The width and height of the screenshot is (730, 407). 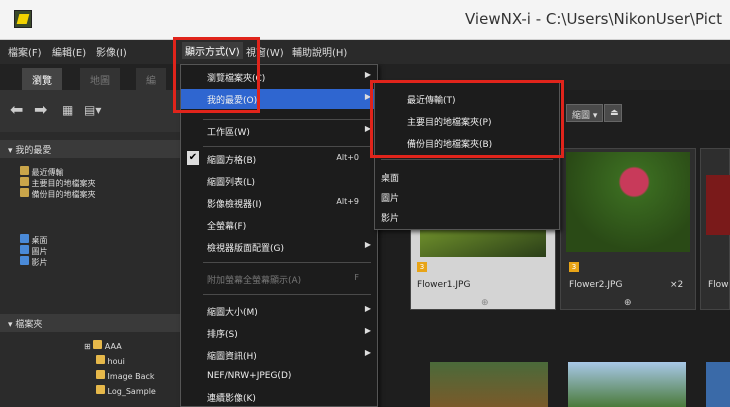 What do you see at coordinates (319, 51) in the screenshot?
I see `menu-help: 輔助說明(H)` at bounding box center [319, 51].